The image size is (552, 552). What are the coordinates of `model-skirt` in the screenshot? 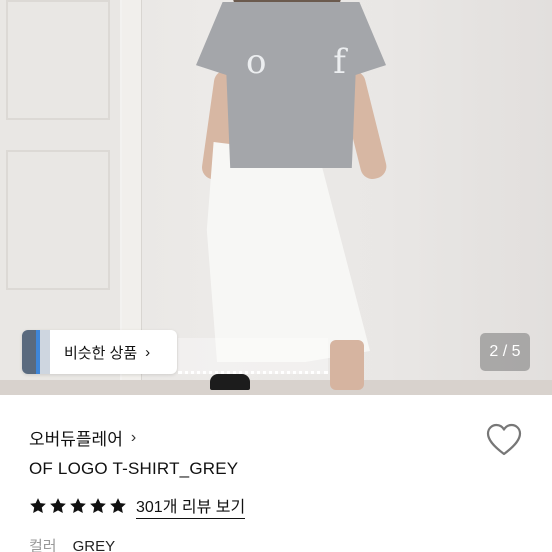 It's located at (288, 252).